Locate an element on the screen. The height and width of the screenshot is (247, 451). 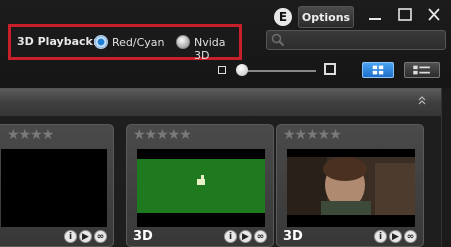
thumbnail-size-slider is located at coordinates (277, 71).